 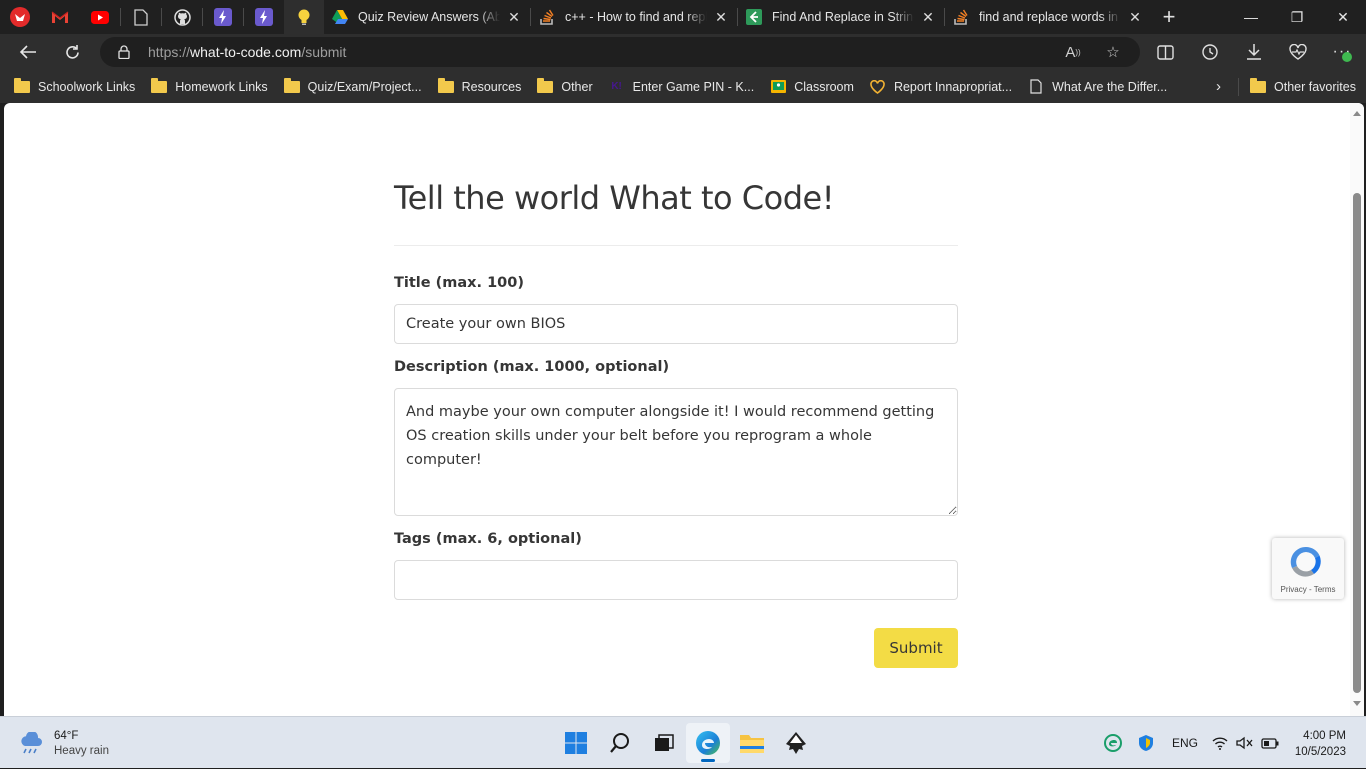 What do you see at coordinates (1320, 752) in the screenshot?
I see `clock-date: 10/5/2023` at bounding box center [1320, 752].